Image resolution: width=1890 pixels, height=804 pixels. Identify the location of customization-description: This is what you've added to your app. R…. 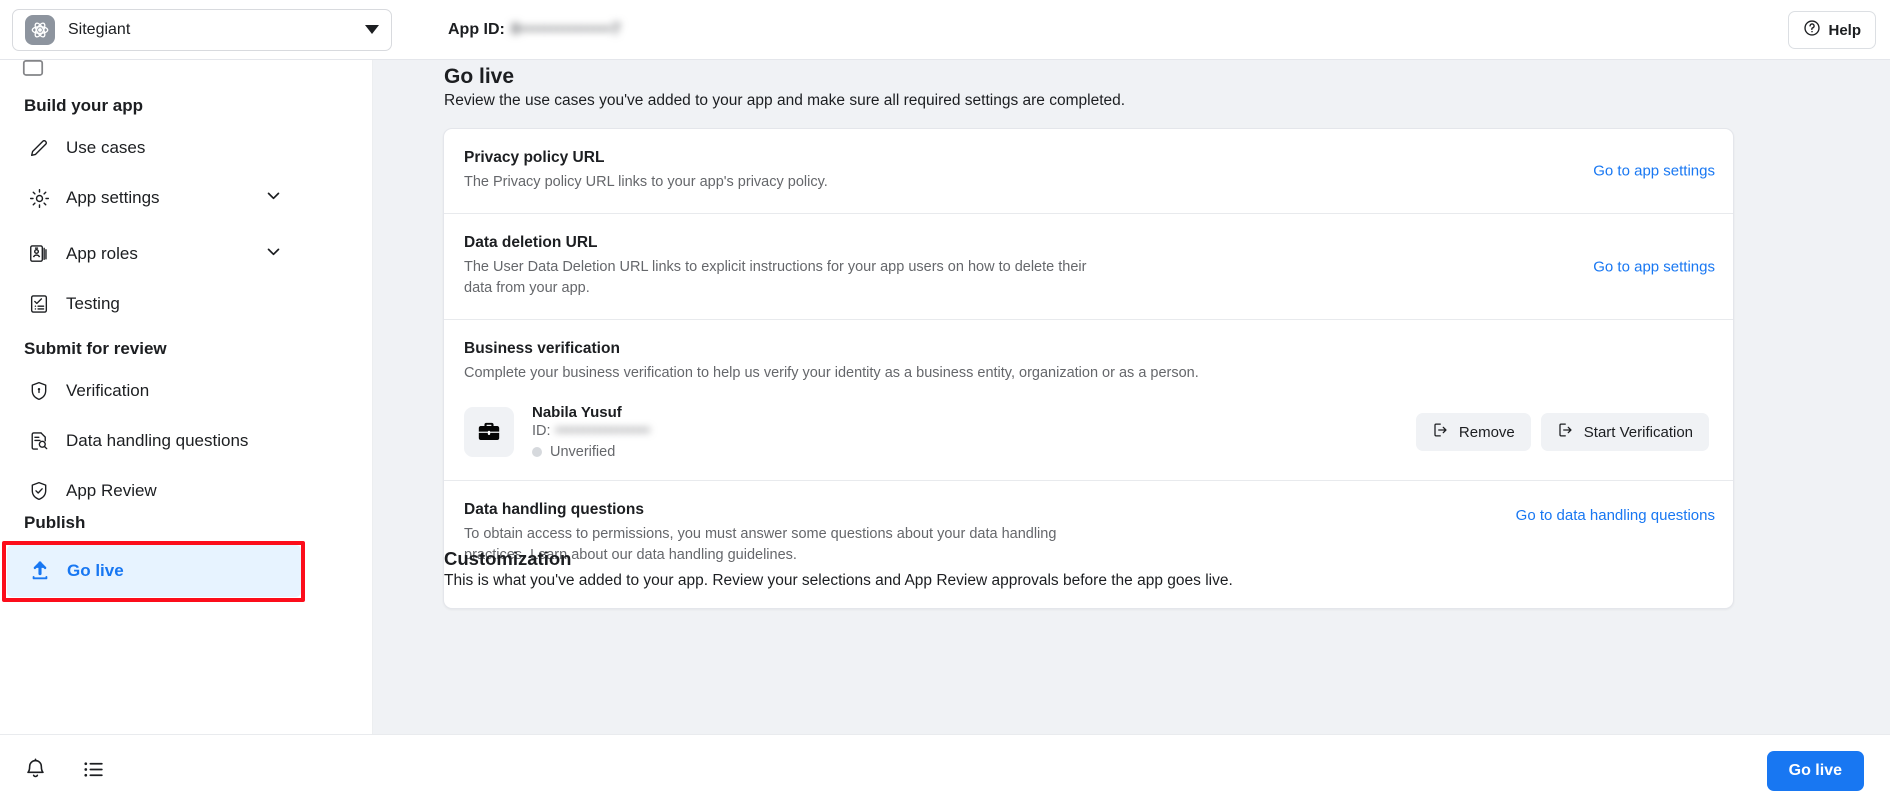
(838, 580).